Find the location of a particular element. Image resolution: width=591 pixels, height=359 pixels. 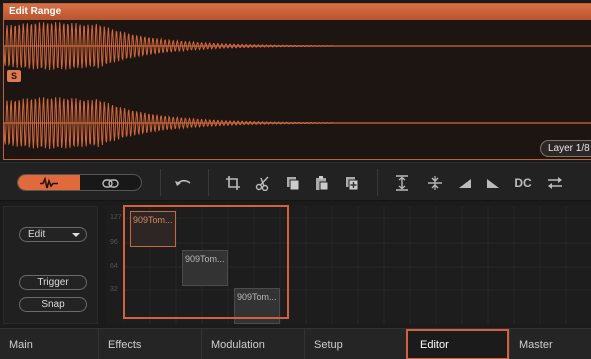

tab-modulation: Modulation is located at coordinates (252, 344).